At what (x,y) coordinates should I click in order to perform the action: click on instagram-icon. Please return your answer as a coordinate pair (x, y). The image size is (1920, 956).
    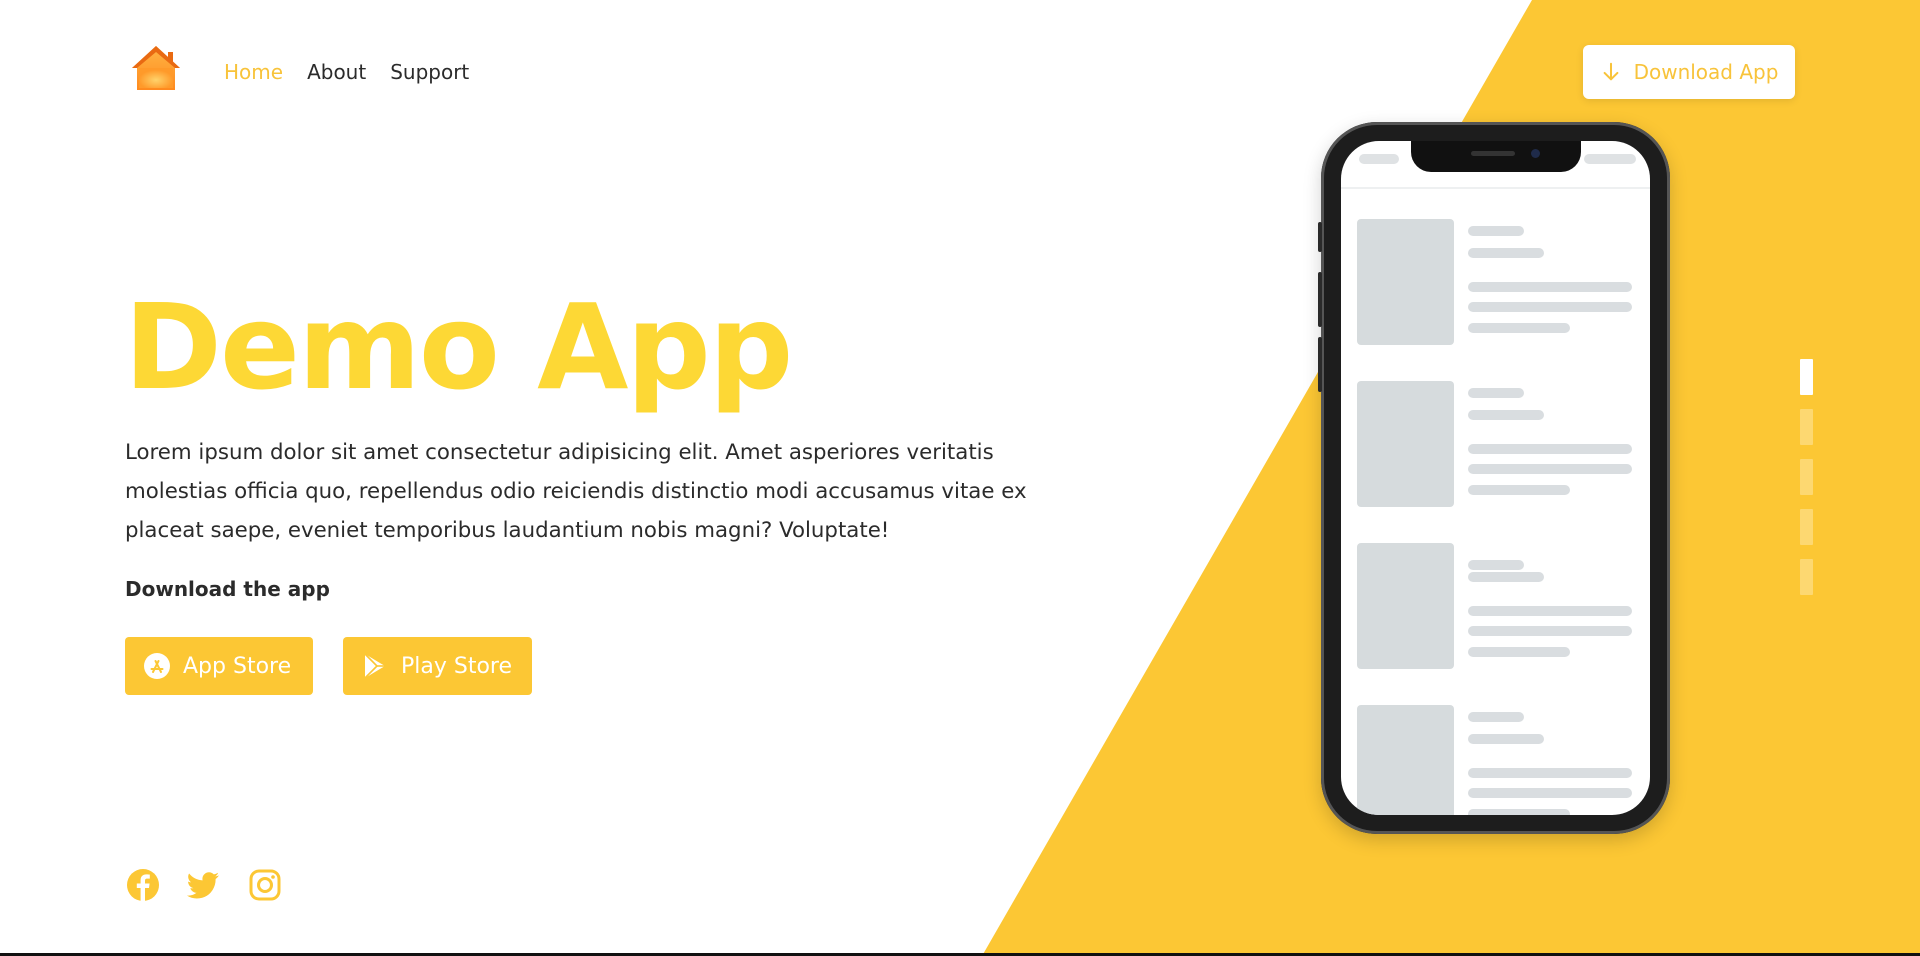
    Looking at the image, I should click on (265, 885).